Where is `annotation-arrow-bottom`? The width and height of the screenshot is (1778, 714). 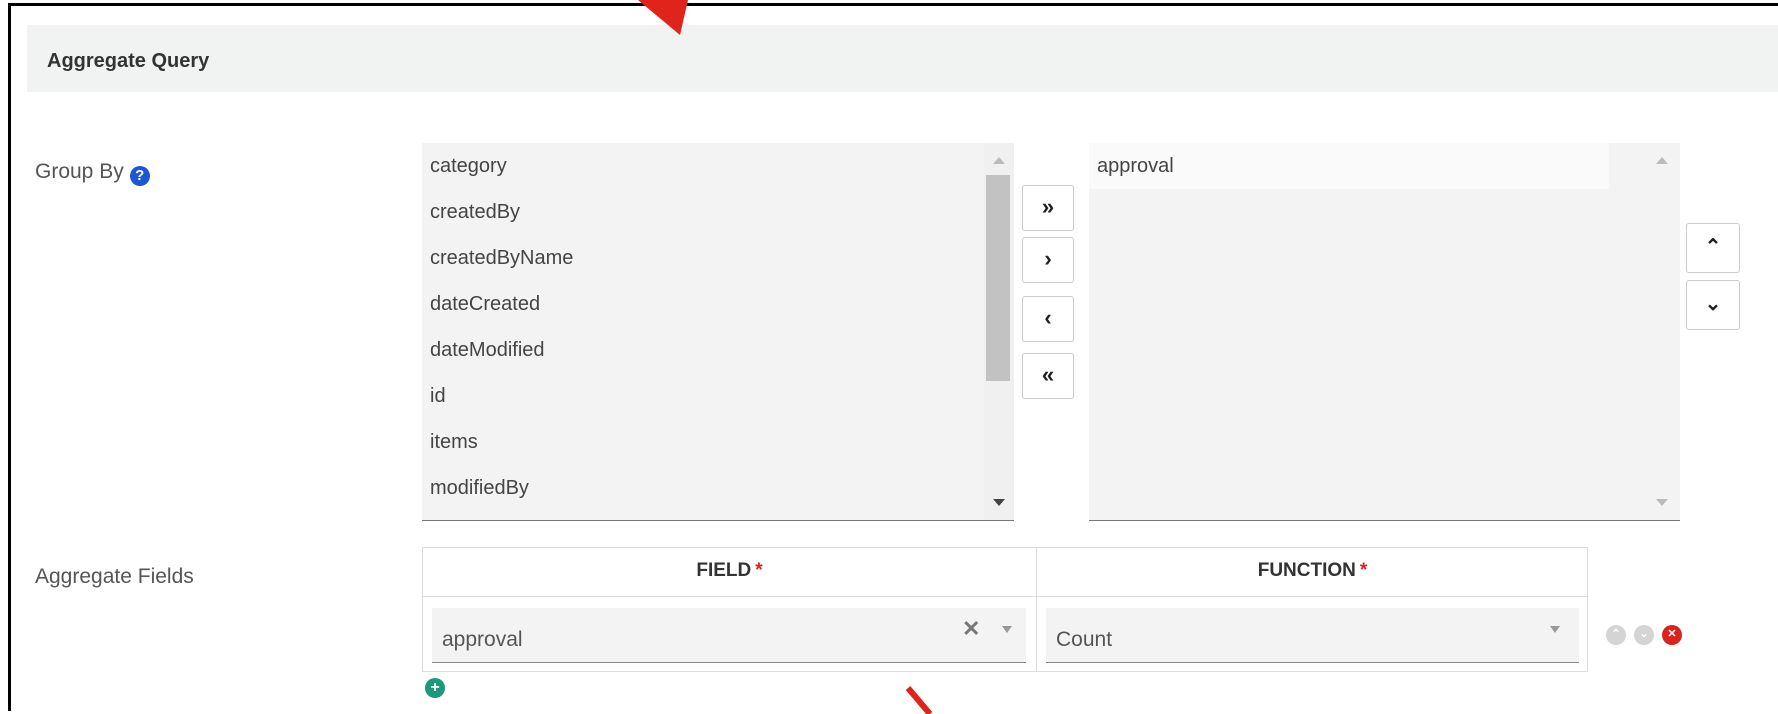 annotation-arrow-bottom is located at coordinates (919, 700).